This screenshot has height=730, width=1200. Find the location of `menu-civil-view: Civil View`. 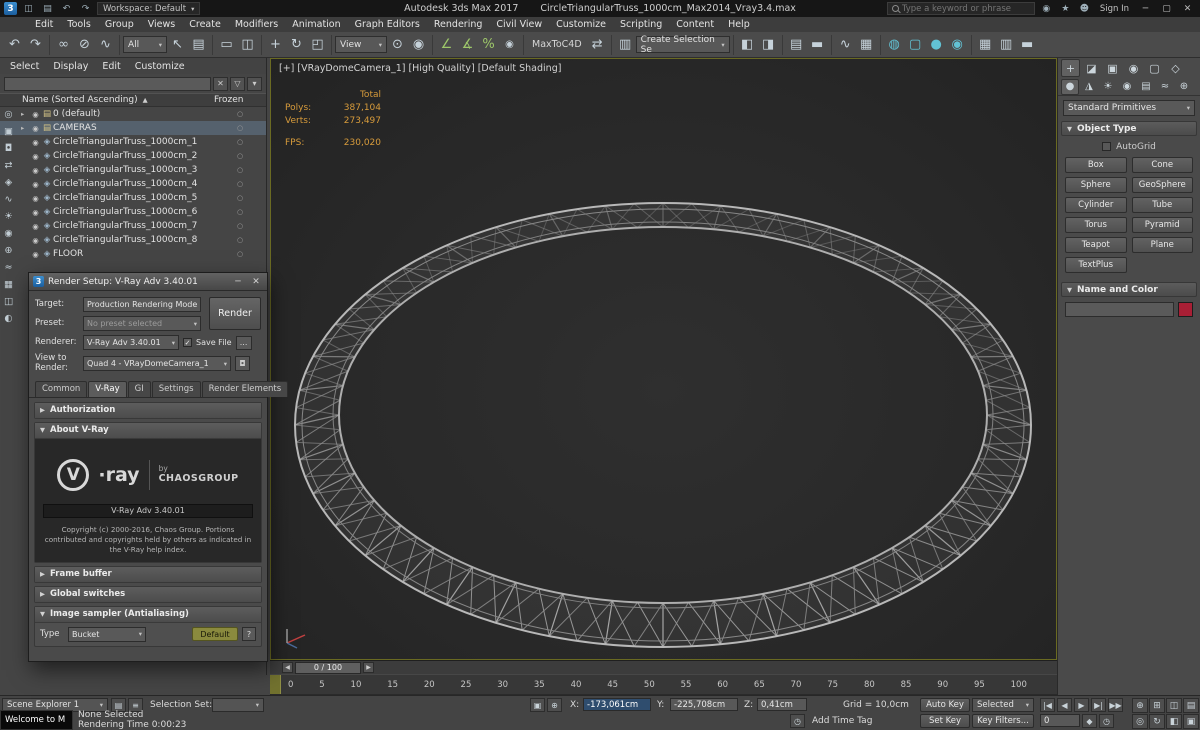

menu-civil-view: Civil View is located at coordinates (519, 24).